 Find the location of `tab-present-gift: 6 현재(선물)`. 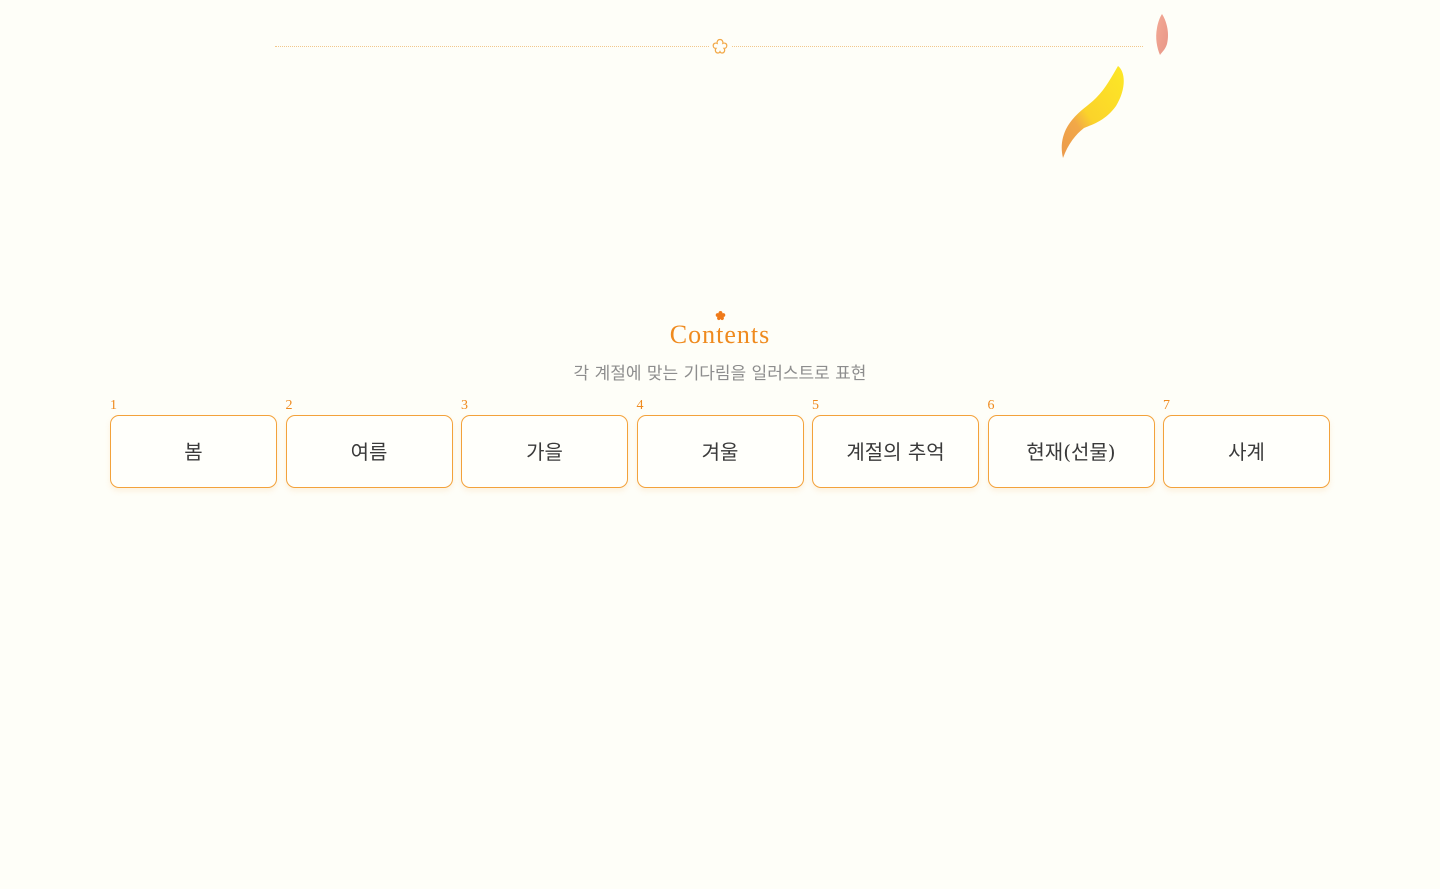

tab-present-gift: 6 현재(선물) is located at coordinates (1071, 443).